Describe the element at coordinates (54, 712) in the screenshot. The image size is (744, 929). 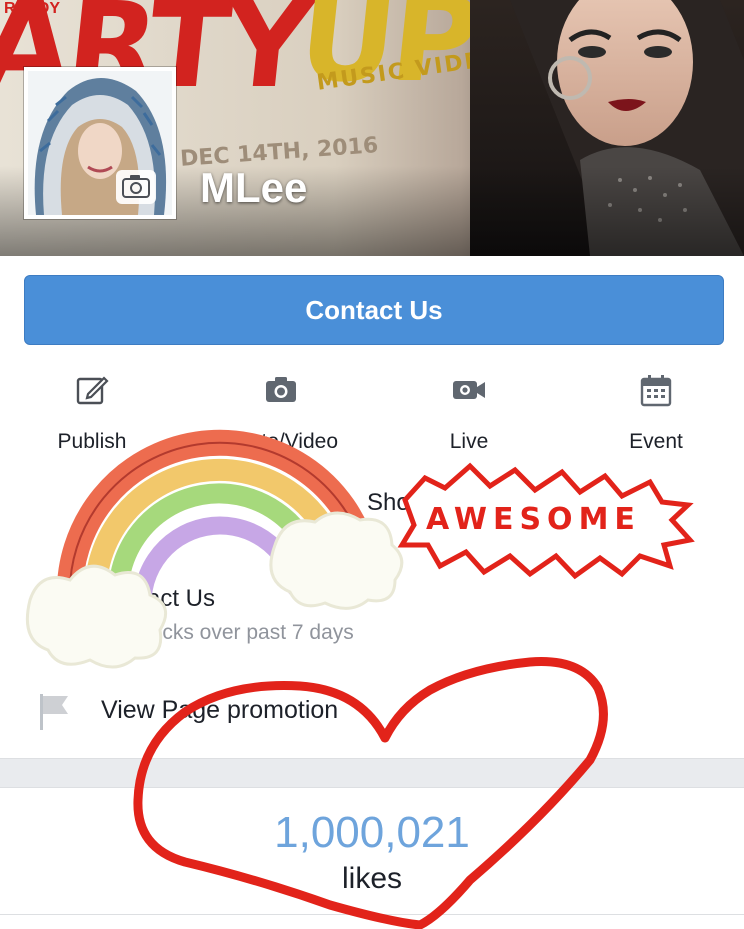
I see `flag-icon` at that location.